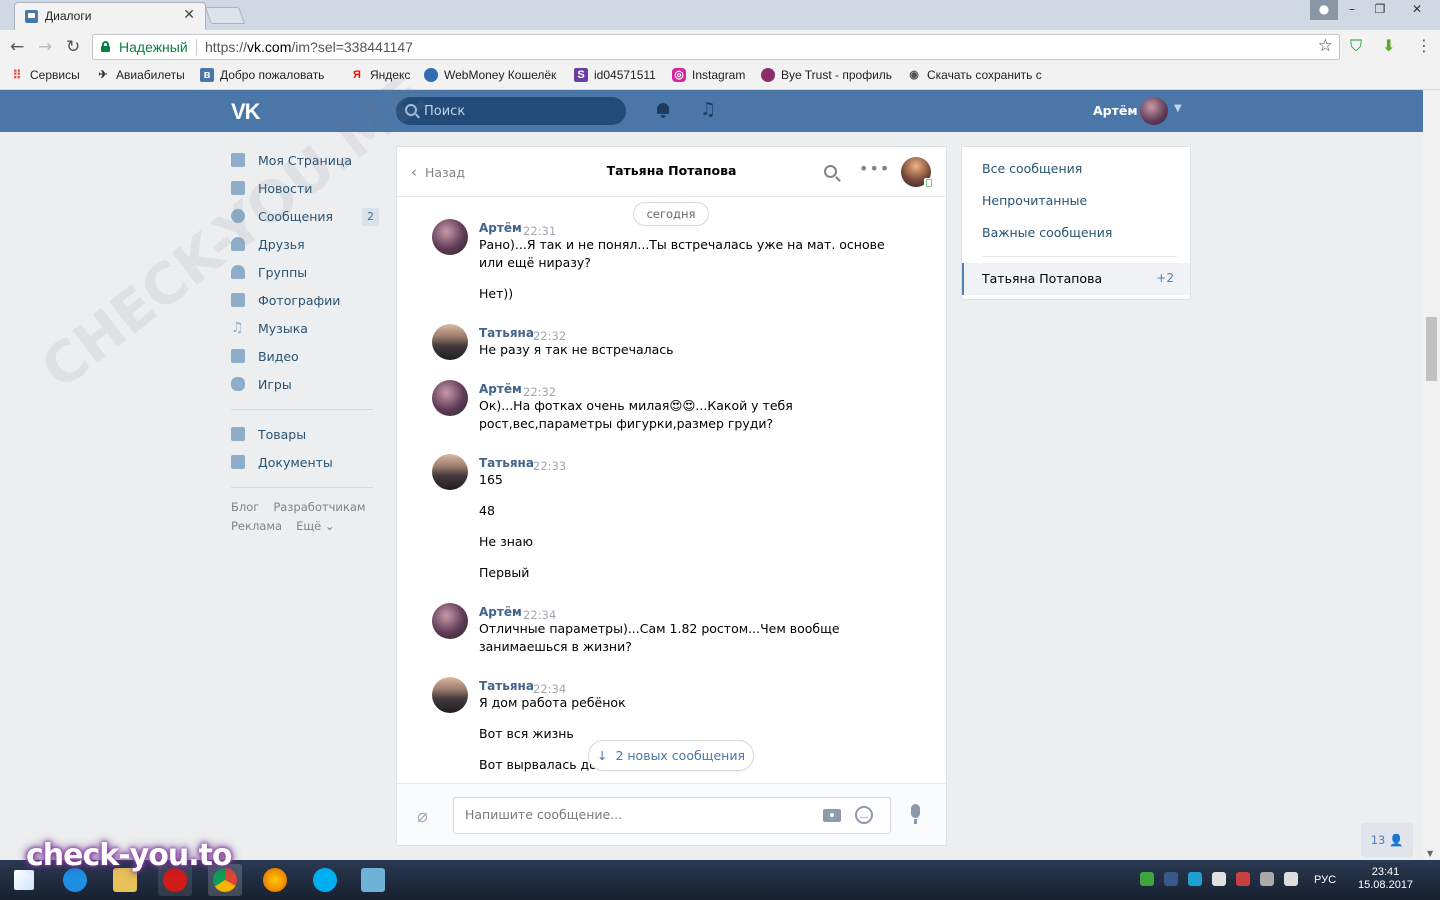  What do you see at coordinates (916, 172) in the screenshot?
I see `peer-avatar` at bounding box center [916, 172].